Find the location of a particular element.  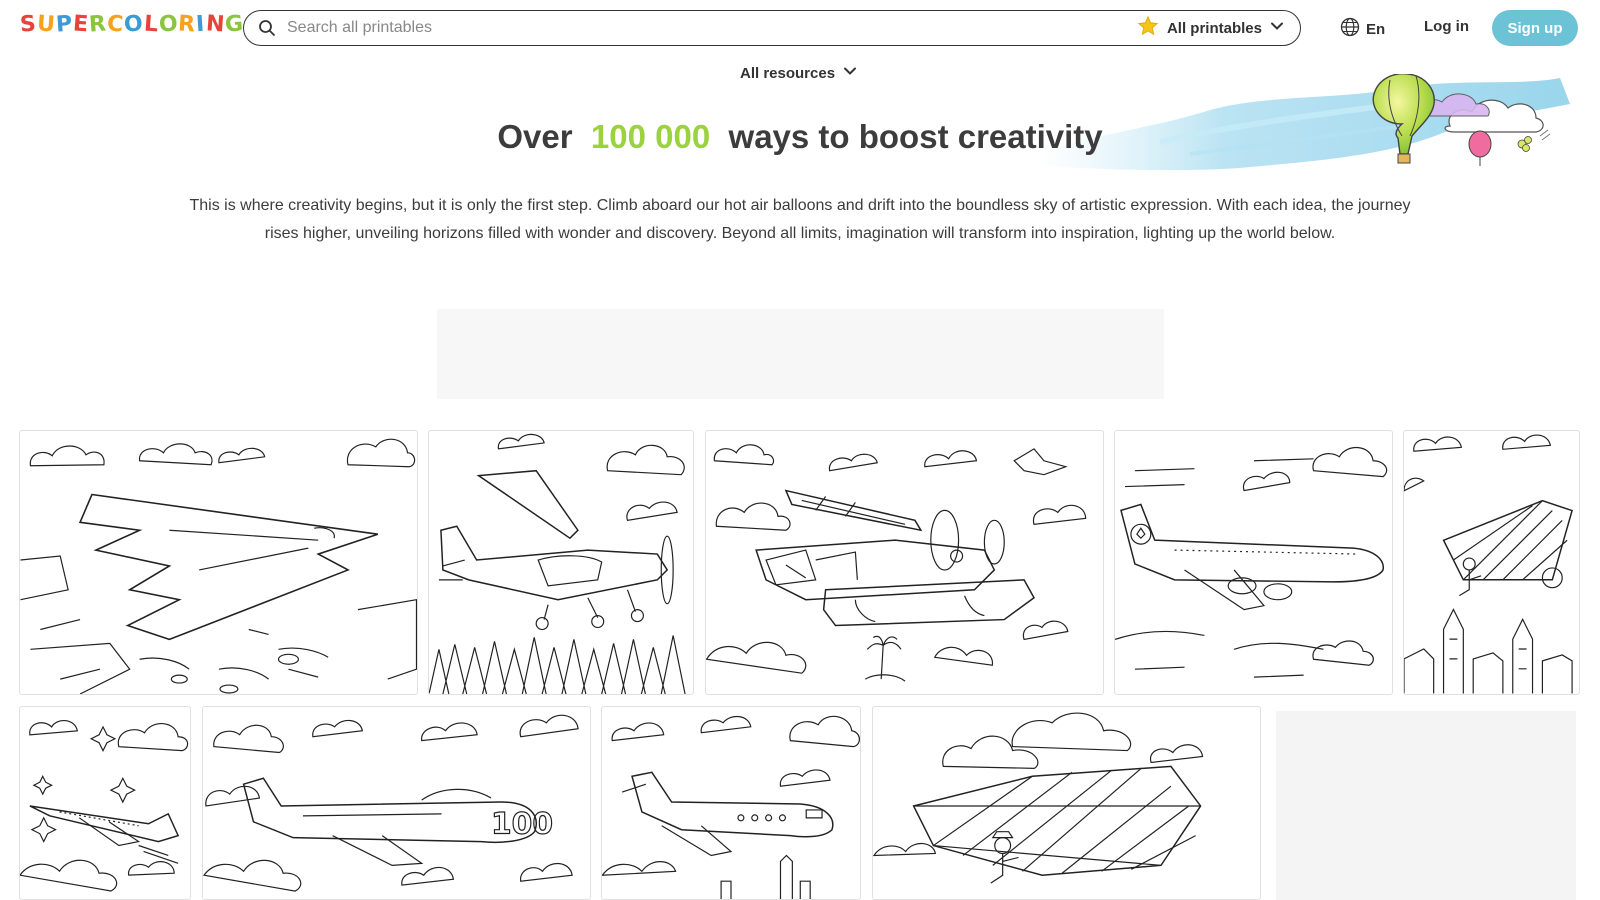

jumbo-jet-drawing is located at coordinates (1251, 562).